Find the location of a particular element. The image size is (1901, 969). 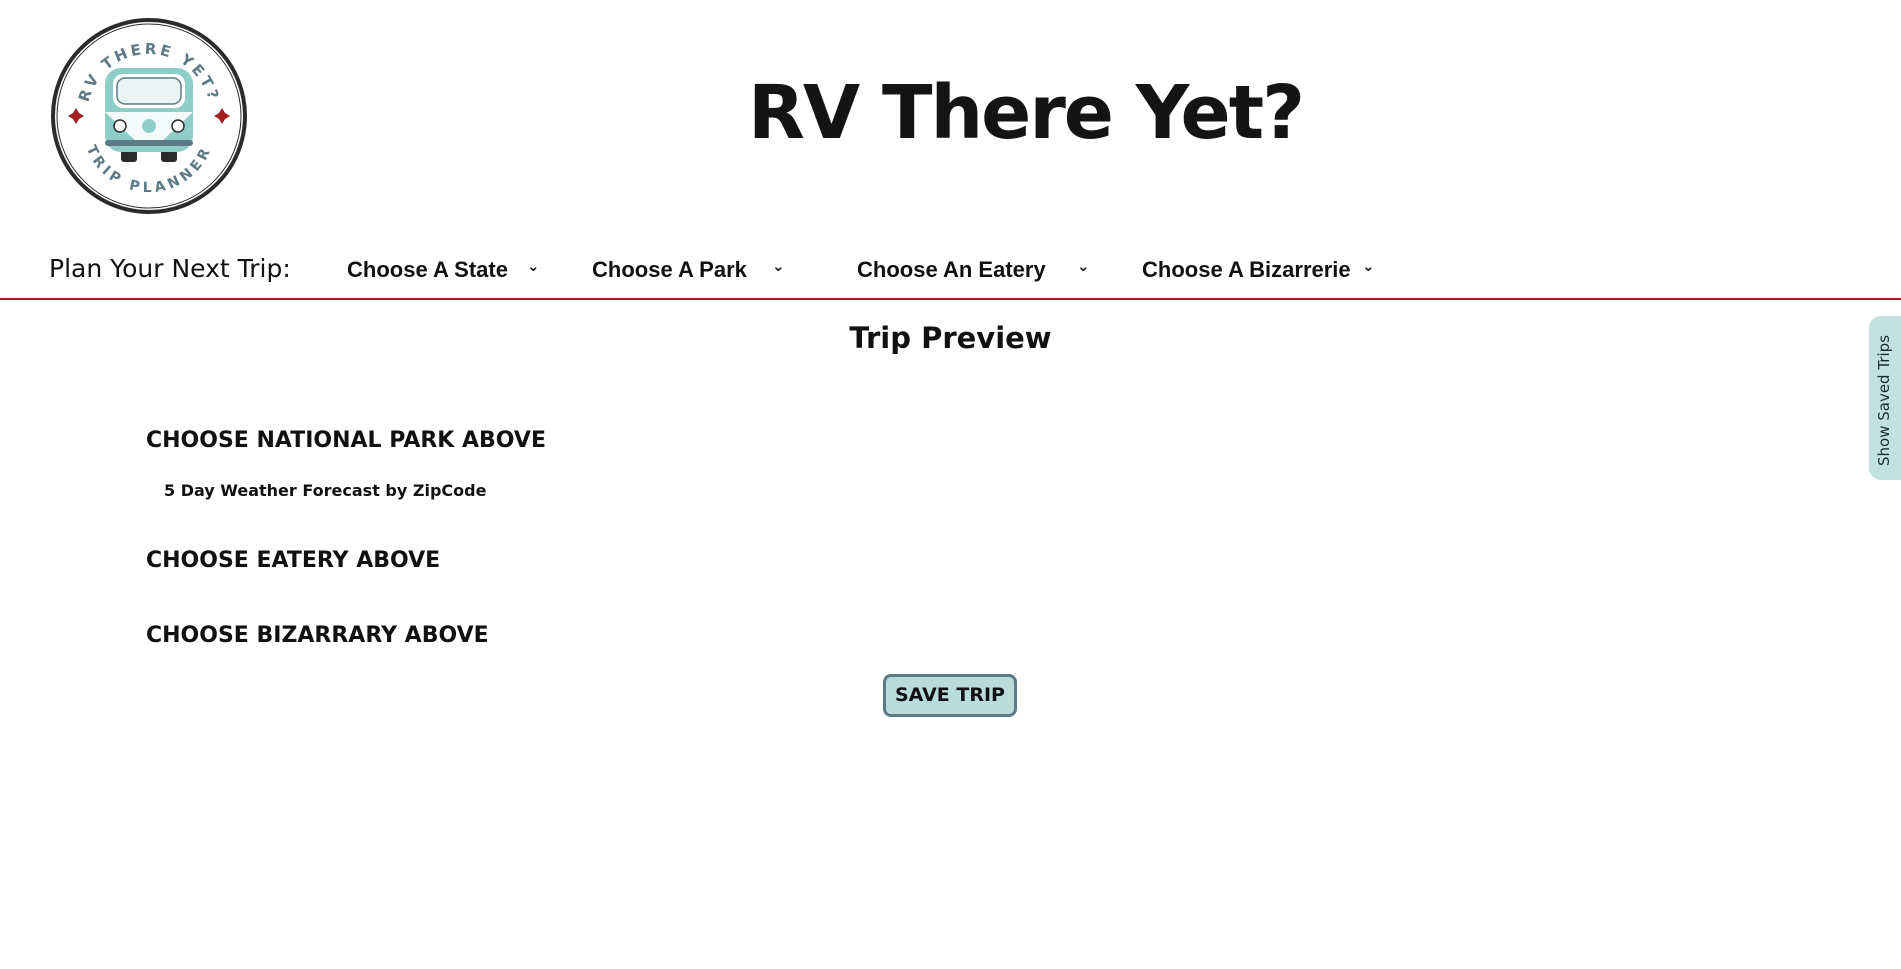

show-saved-trips-label: Show Saved Trips is located at coordinates (1884, 400).